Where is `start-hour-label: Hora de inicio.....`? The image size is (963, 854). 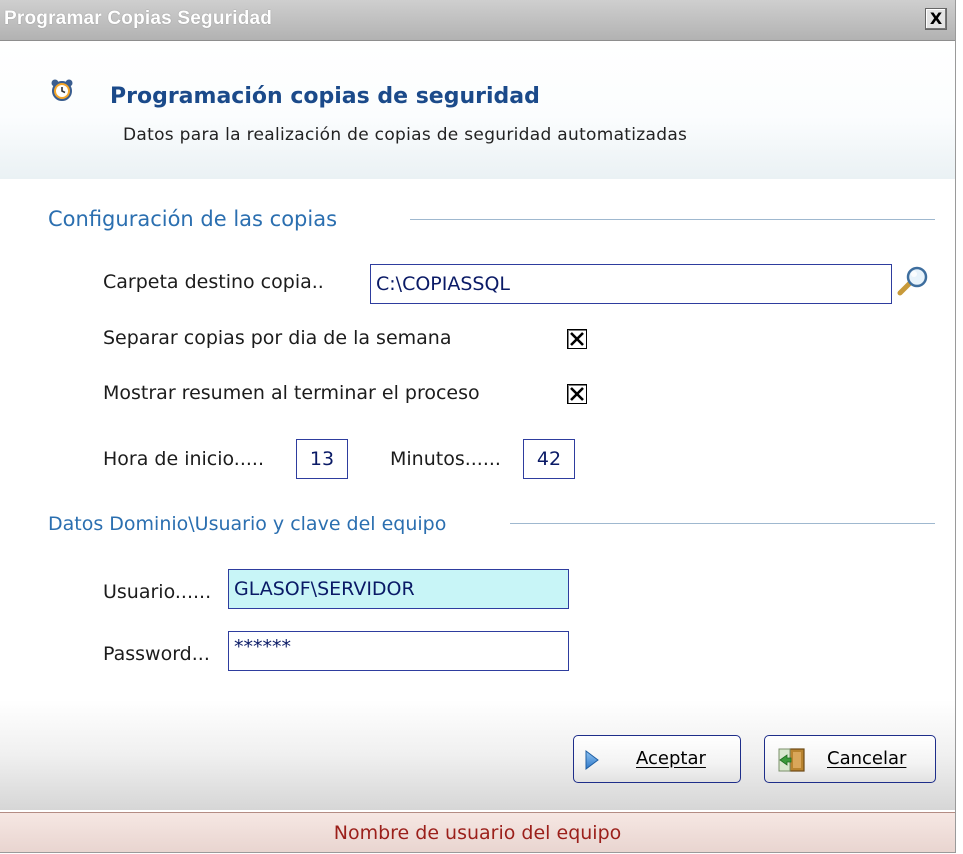
start-hour-label: Hora de inicio..... is located at coordinates (184, 459).